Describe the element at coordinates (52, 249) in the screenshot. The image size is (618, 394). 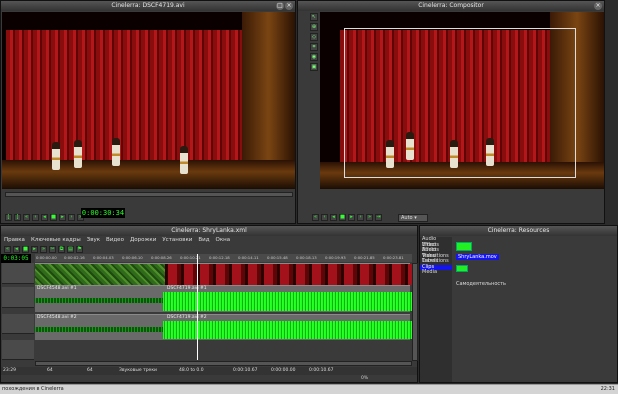
I see `cut-icon: ✂` at that location.